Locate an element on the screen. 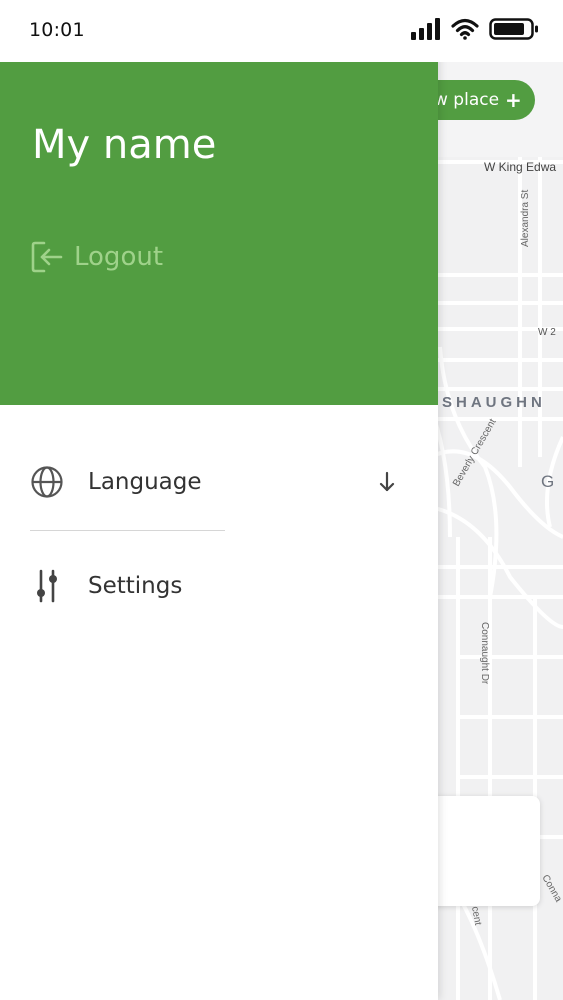 Image resolution: width=563 pixels, height=1000 pixels. plus-icon: + is located at coordinates (513, 100).